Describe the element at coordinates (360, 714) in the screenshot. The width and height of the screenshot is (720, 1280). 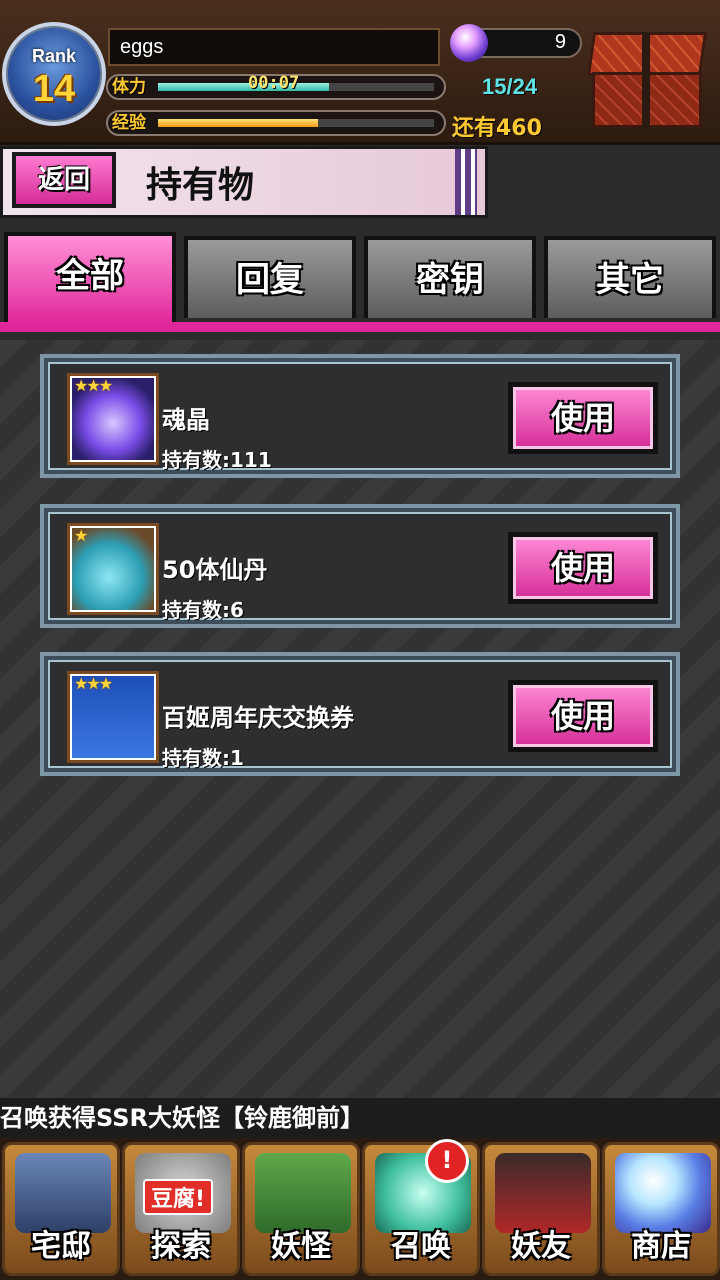
I see `list-item: ★★★ 百姬周年庆交换券 持有数:1 使用` at that location.